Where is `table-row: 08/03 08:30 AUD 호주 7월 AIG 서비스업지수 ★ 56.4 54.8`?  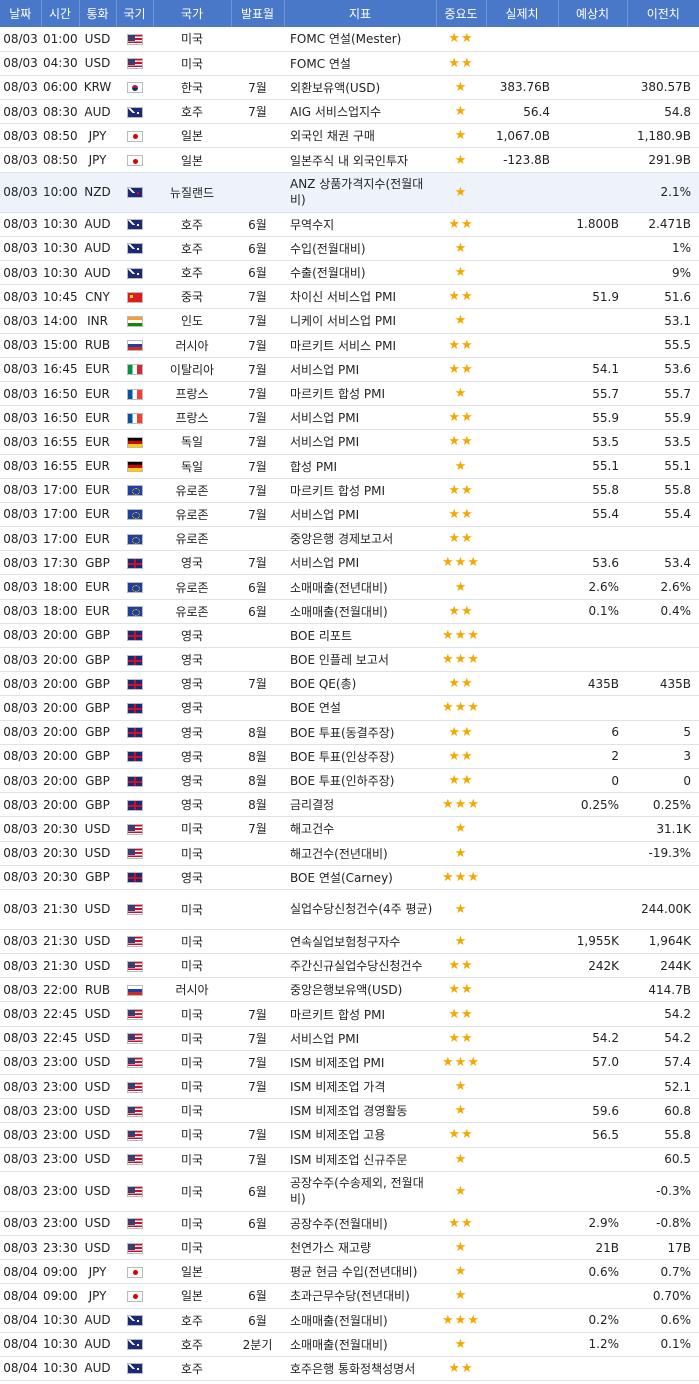 table-row: 08/03 08:30 AUD 호주 7월 AIG 서비스업지수 ★ 56.4 54.8 is located at coordinates (349, 112).